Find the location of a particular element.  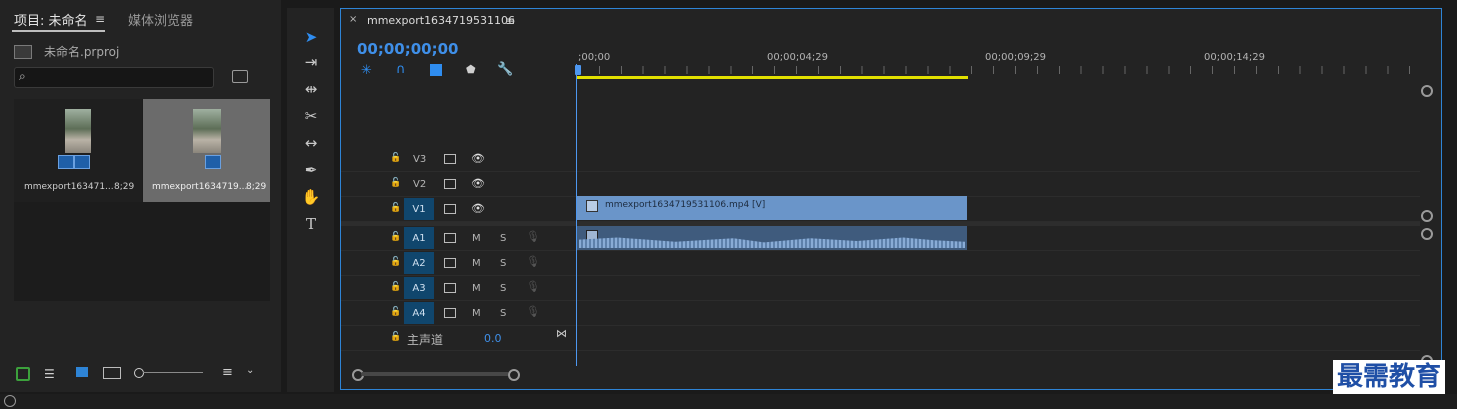

horizontal-scrollbar is located at coordinates (435, 374).